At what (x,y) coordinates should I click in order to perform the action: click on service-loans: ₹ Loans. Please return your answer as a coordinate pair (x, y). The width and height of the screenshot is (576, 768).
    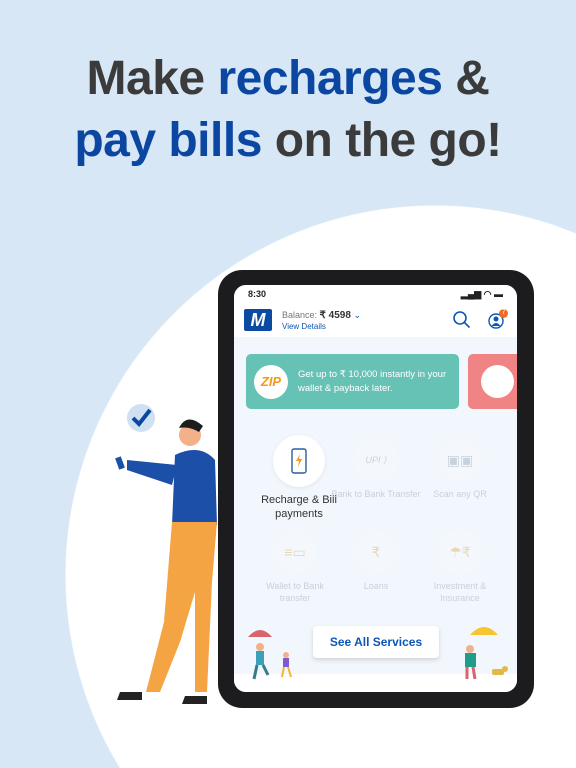
    Looking at the image, I should click on (376, 561).